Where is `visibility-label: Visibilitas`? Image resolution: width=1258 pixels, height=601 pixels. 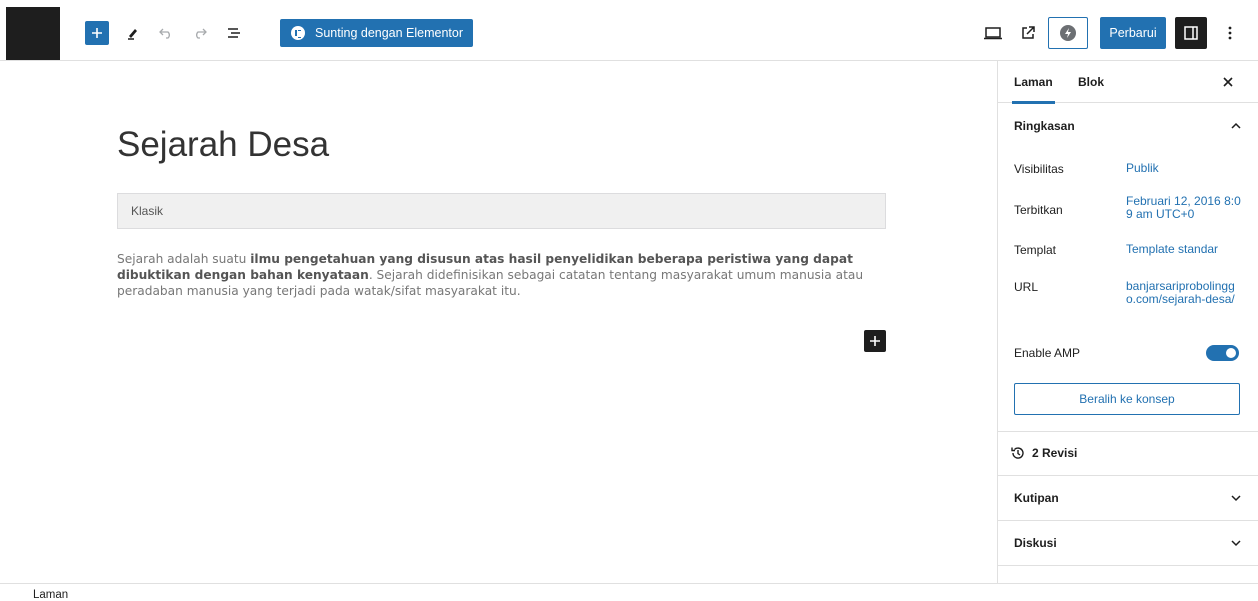
visibility-label: Visibilitas is located at coordinates (1039, 169).